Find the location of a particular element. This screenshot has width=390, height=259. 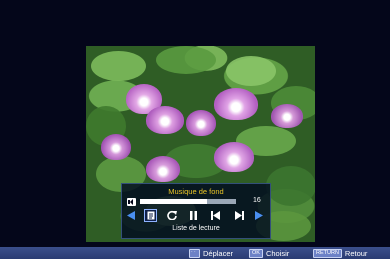

document-icon is located at coordinates (150, 215).